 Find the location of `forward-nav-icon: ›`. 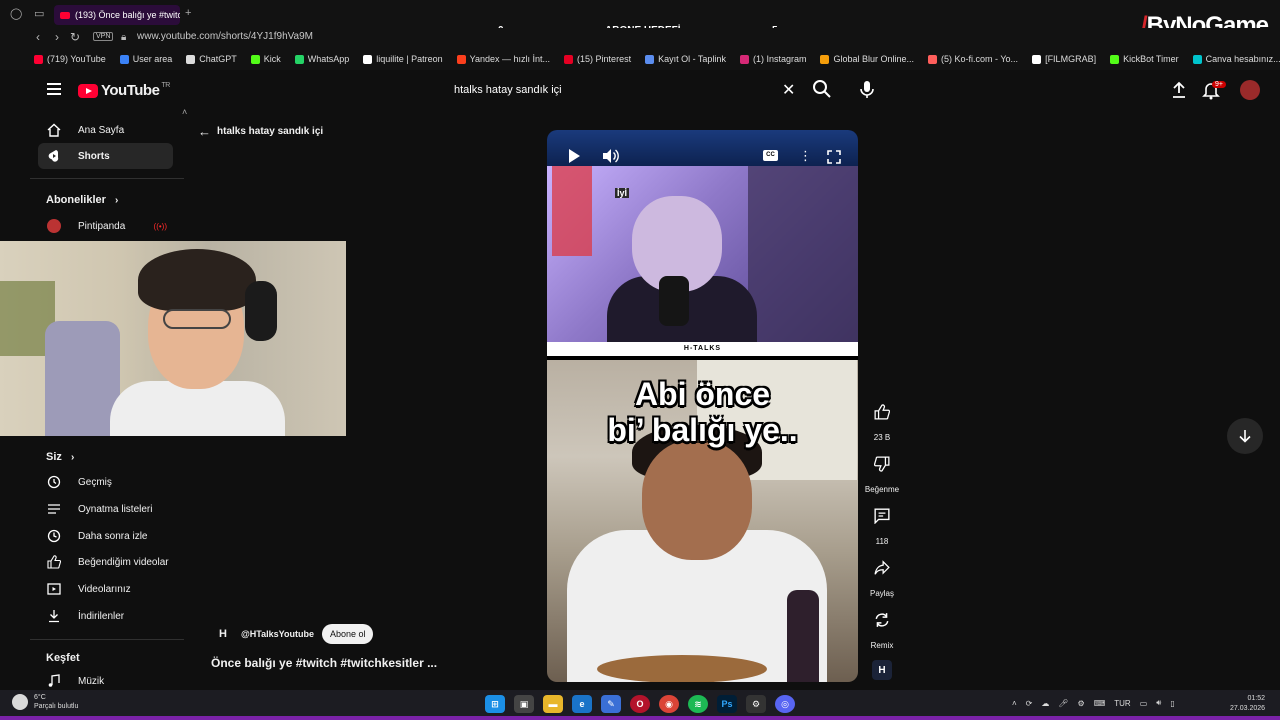

forward-nav-icon: › is located at coordinates (57, 37).